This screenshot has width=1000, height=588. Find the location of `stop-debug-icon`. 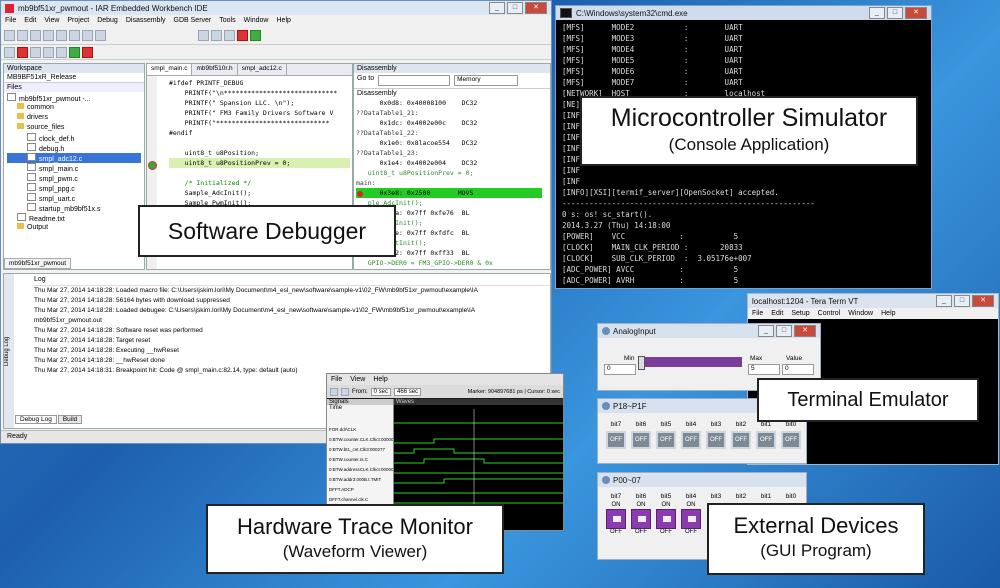

stop-debug-icon is located at coordinates (22, 52).